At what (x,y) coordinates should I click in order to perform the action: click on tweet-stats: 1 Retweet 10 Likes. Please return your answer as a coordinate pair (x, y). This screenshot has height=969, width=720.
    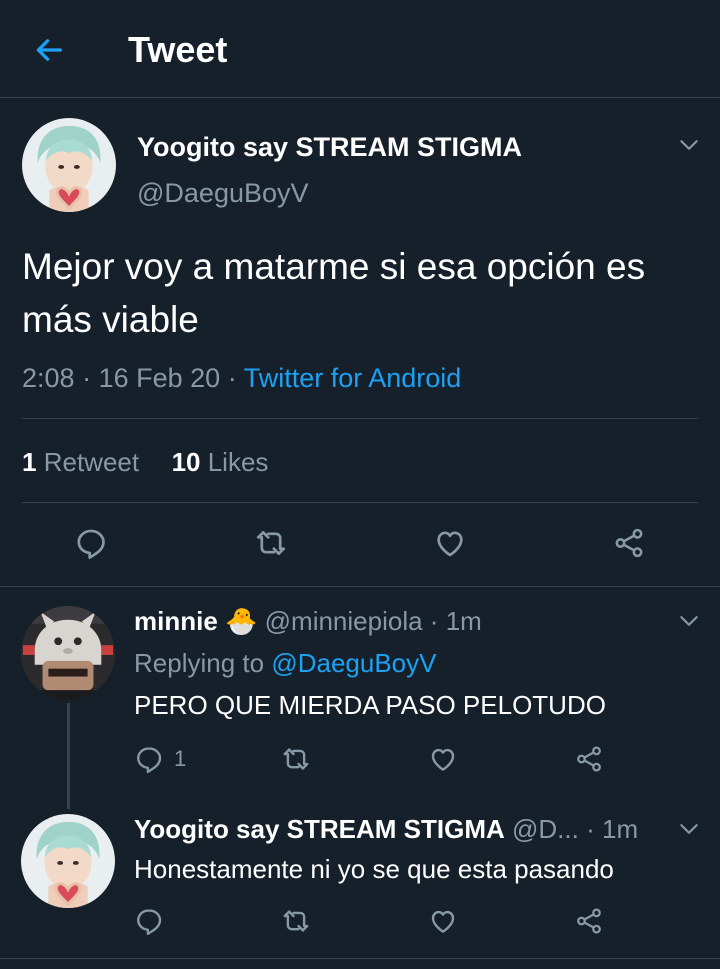
    Looking at the image, I should click on (145, 462).